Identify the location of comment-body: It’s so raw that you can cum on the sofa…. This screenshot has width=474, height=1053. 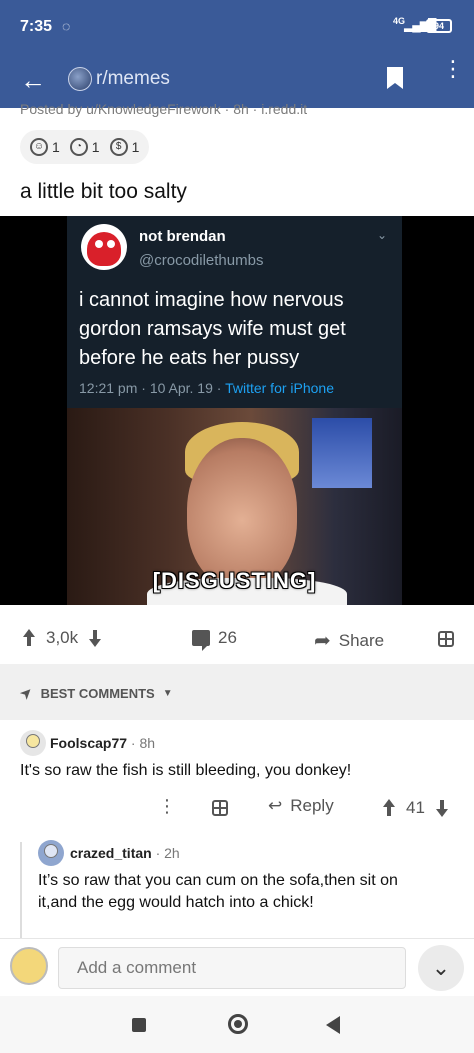
(218, 891).